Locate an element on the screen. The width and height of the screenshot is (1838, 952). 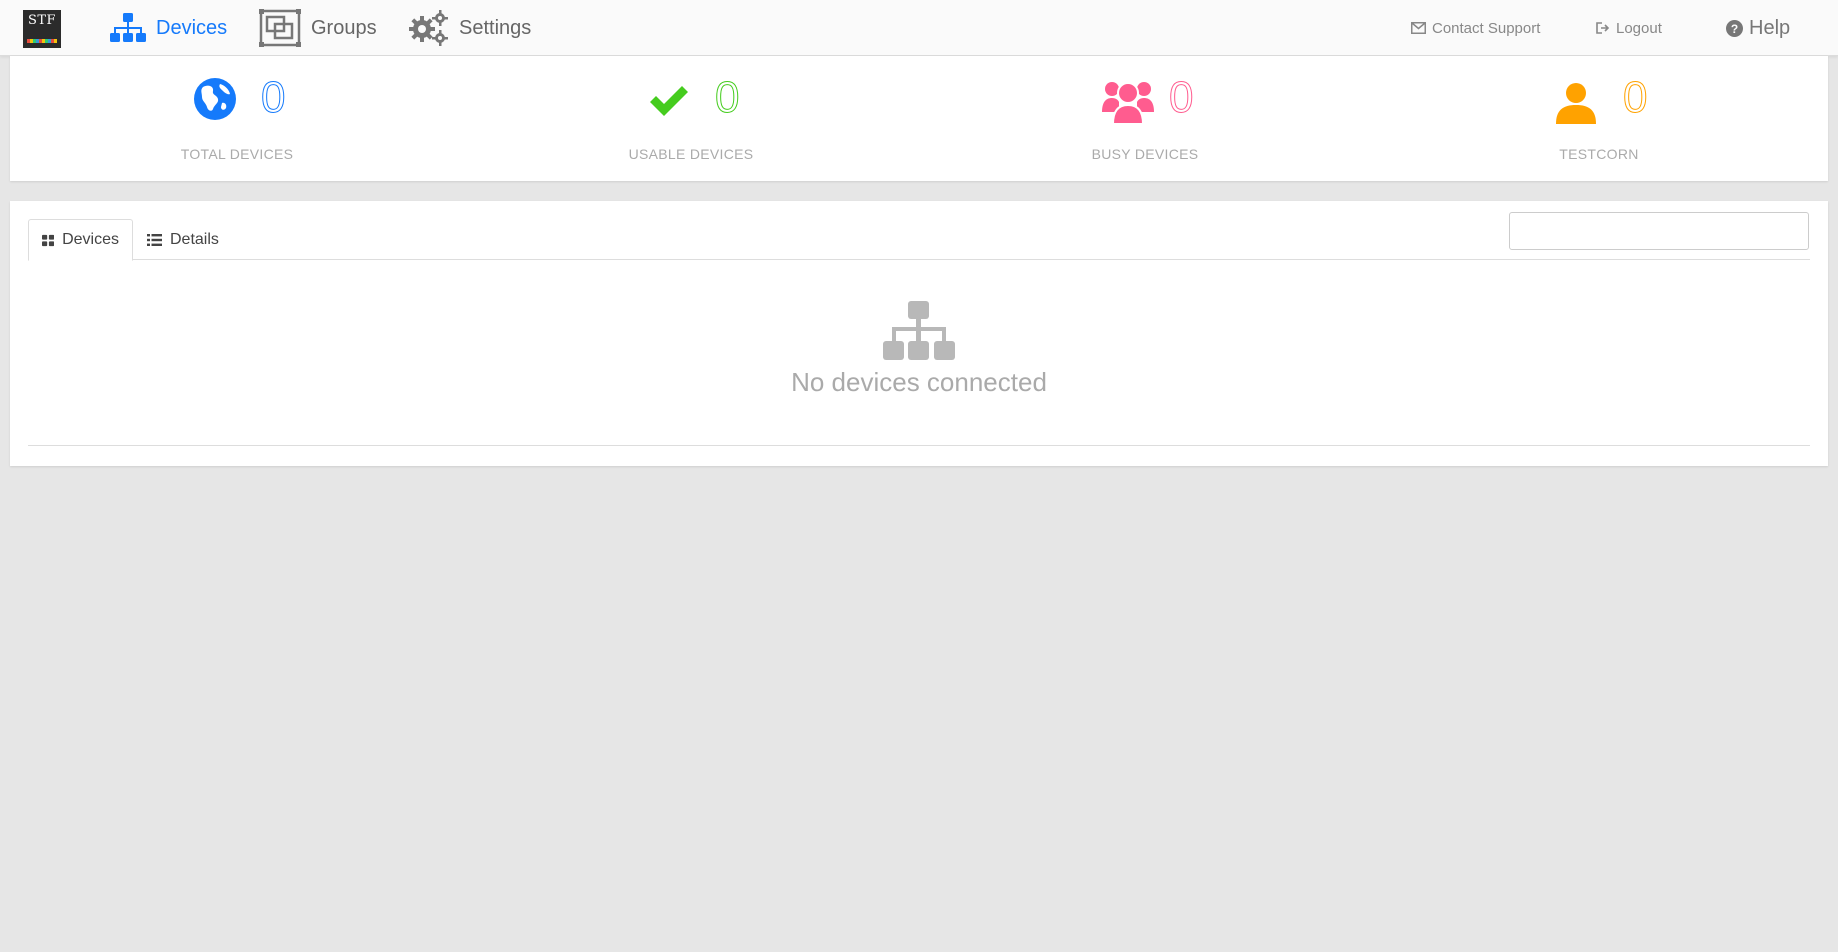
tab-details: Details is located at coordinates (183, 239).